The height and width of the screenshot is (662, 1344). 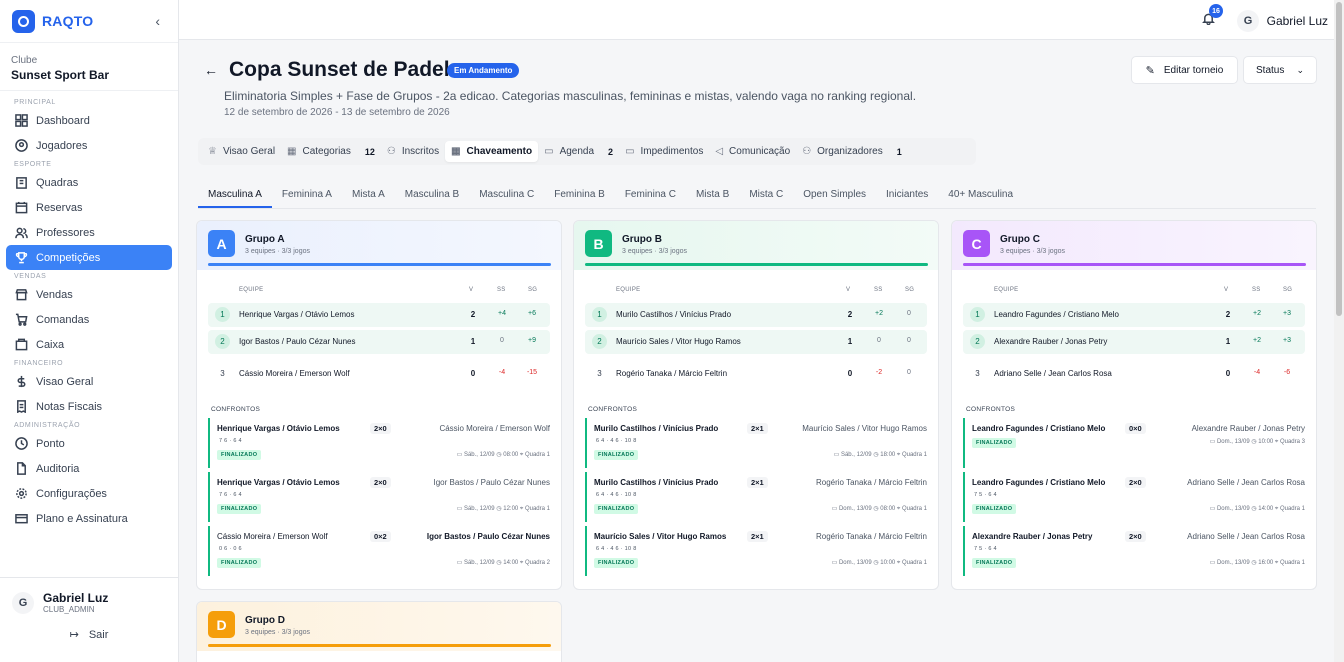 I want to click on standings-row: 2 Maurício Sales / Vitor Hugo Ramos 1 0 0, so click(x=756, y=342).